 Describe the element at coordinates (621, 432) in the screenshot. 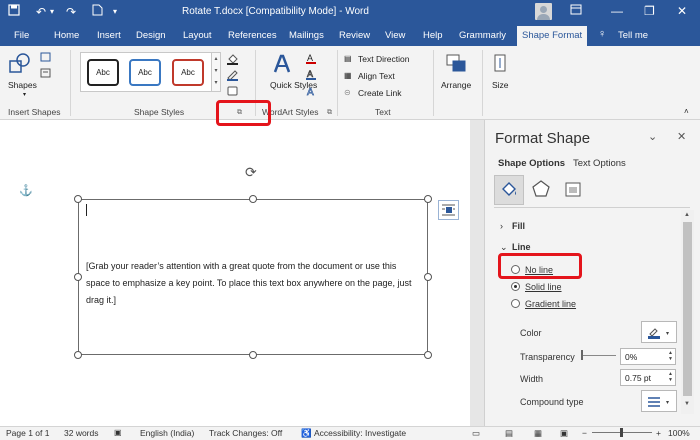

I see `zoom-slider-thumb` at that location.